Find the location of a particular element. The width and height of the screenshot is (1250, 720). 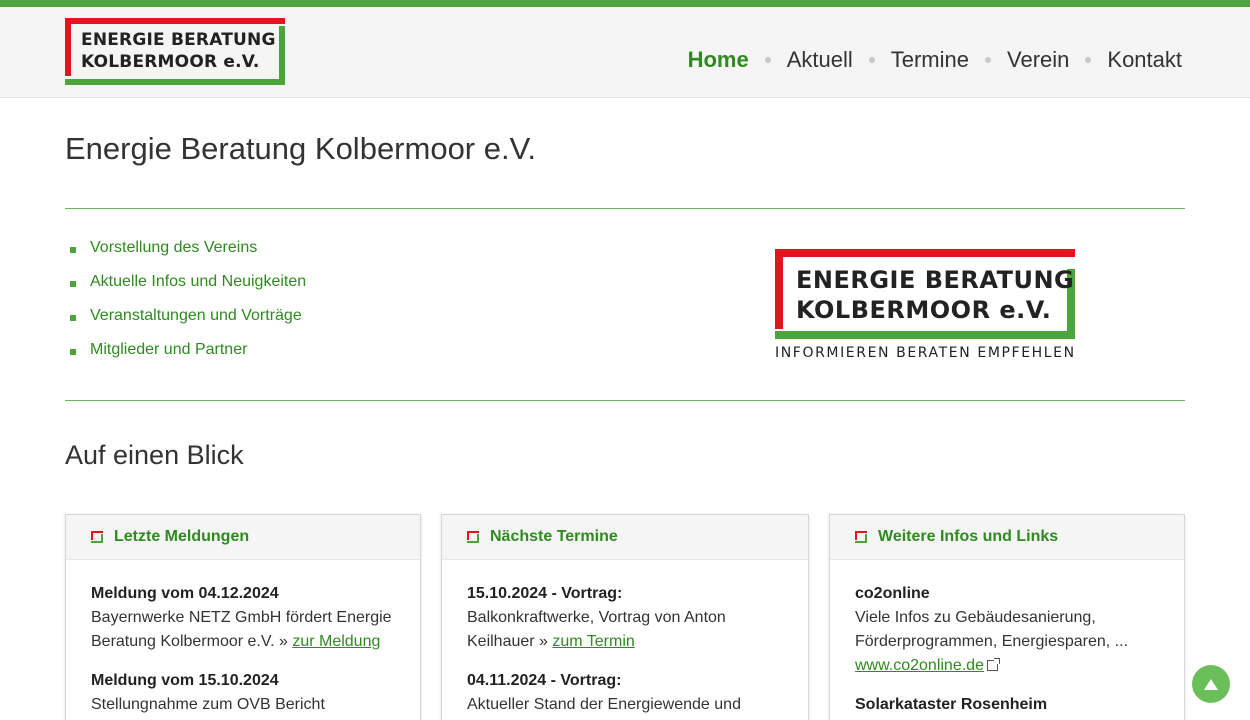

list-item: Mitglieder und Partner is located at coordinates (188, 358).